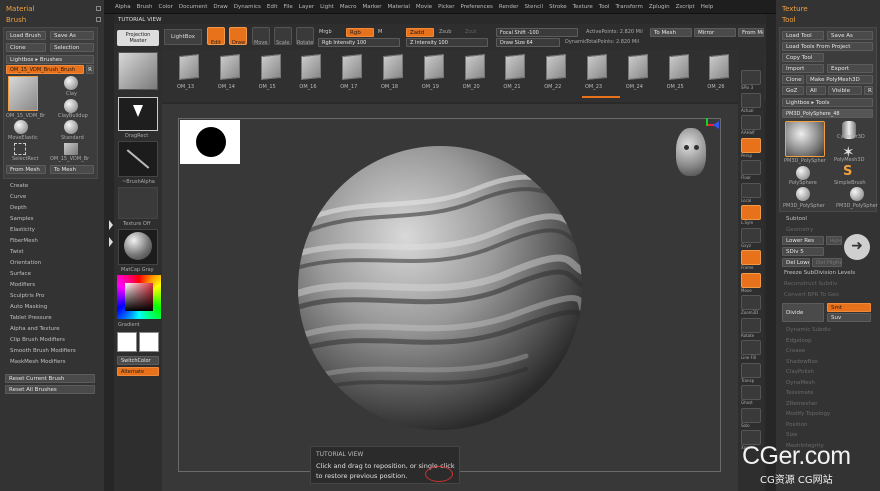 The image size is (880, 491). What do you see at coordinates (98, 19) in the screenshot?
I see `brush-close-icon` at bounding box center [98, 19].